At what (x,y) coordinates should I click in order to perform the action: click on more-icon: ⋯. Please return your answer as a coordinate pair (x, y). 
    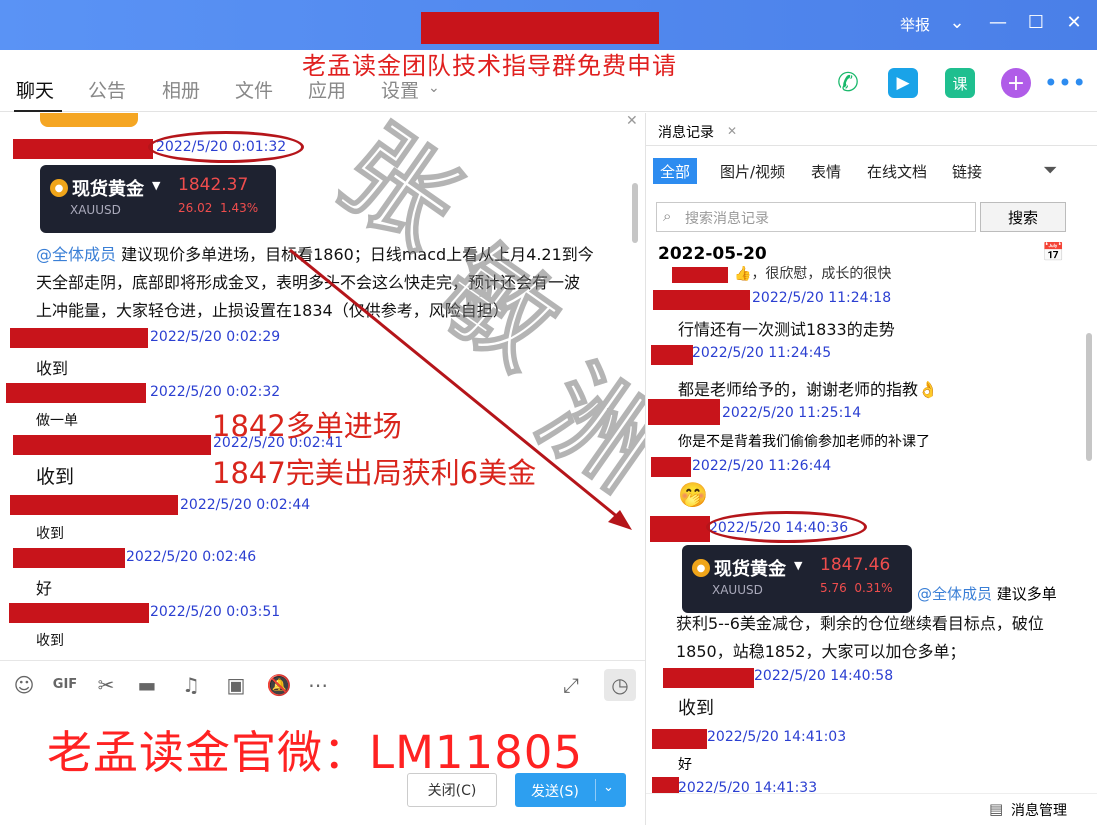
    Looking at the image, I should click on (318, 685).